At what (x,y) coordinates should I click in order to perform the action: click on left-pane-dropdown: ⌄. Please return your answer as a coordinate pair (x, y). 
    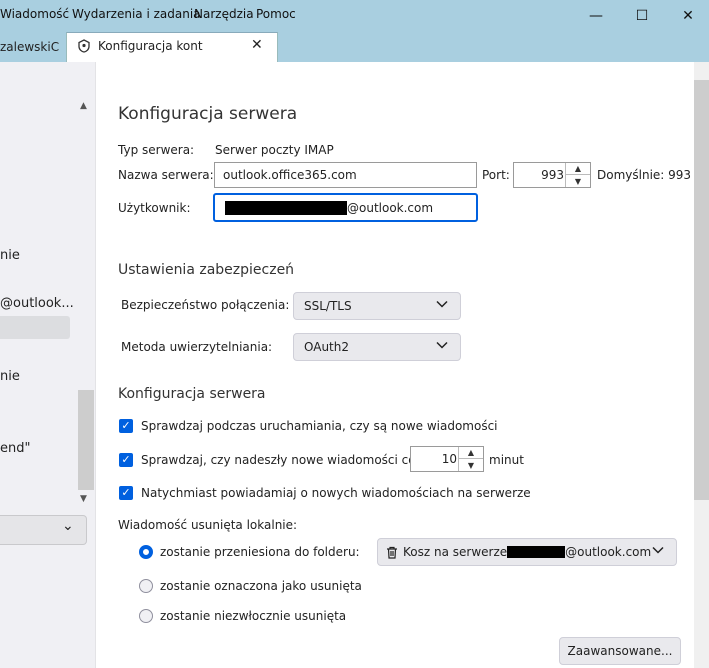
    Looking at the image, I should click on (43, 530).